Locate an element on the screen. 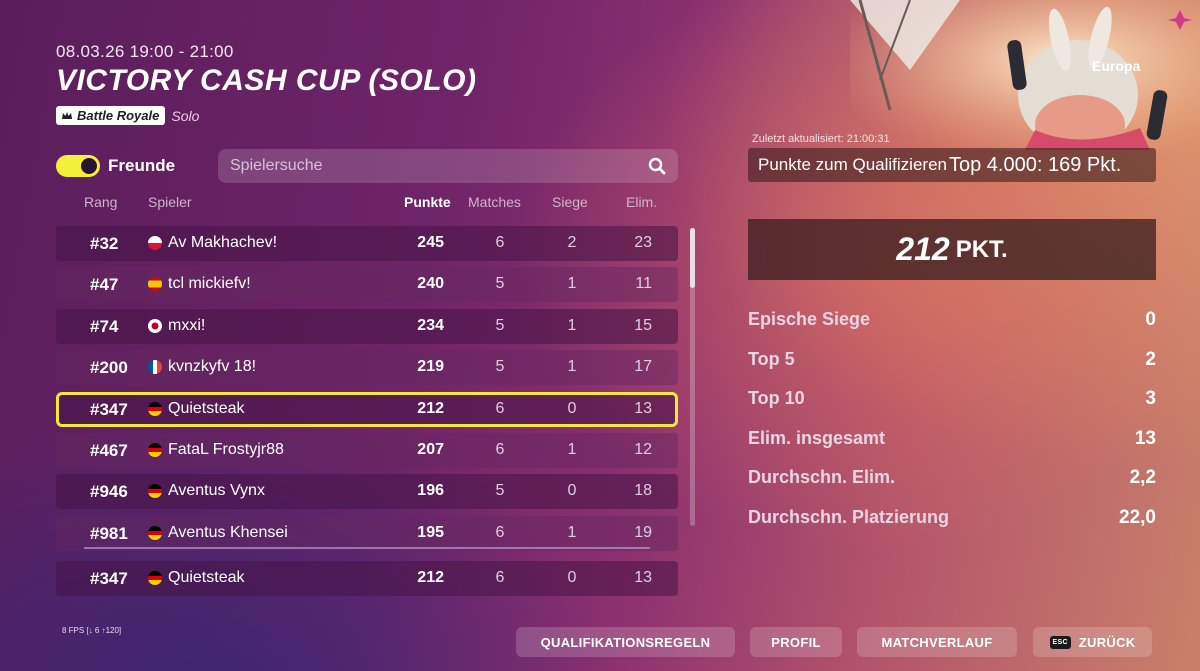  row-points: 245 is located at coordinates (430, 242).